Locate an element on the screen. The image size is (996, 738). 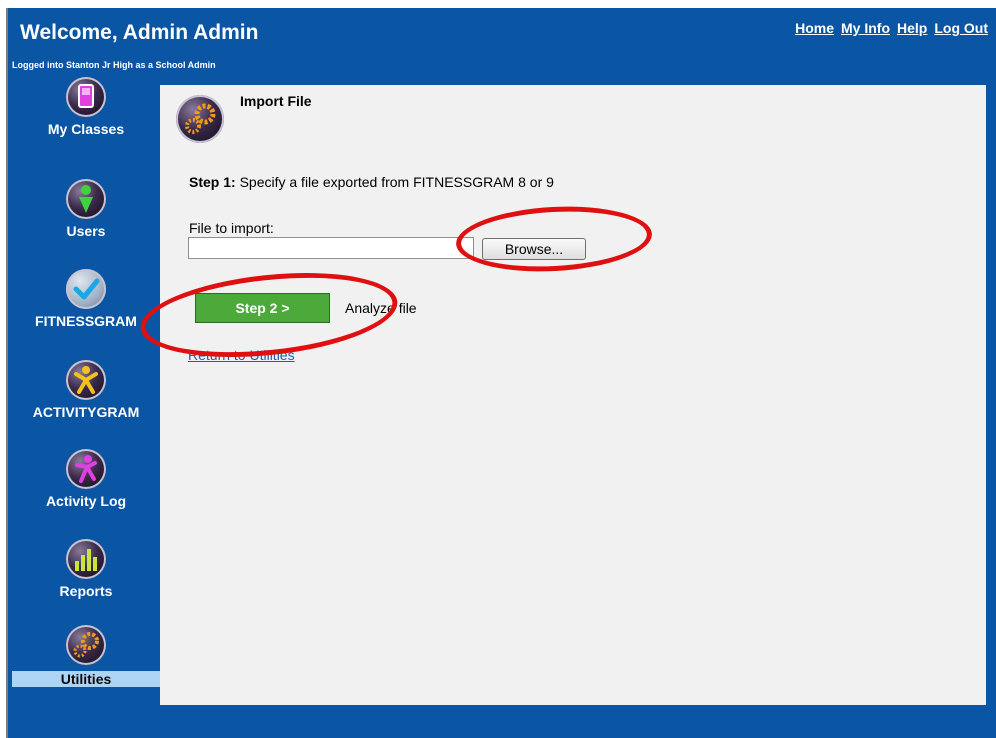
bar-chart-icon is located at coordinates (86, 559).